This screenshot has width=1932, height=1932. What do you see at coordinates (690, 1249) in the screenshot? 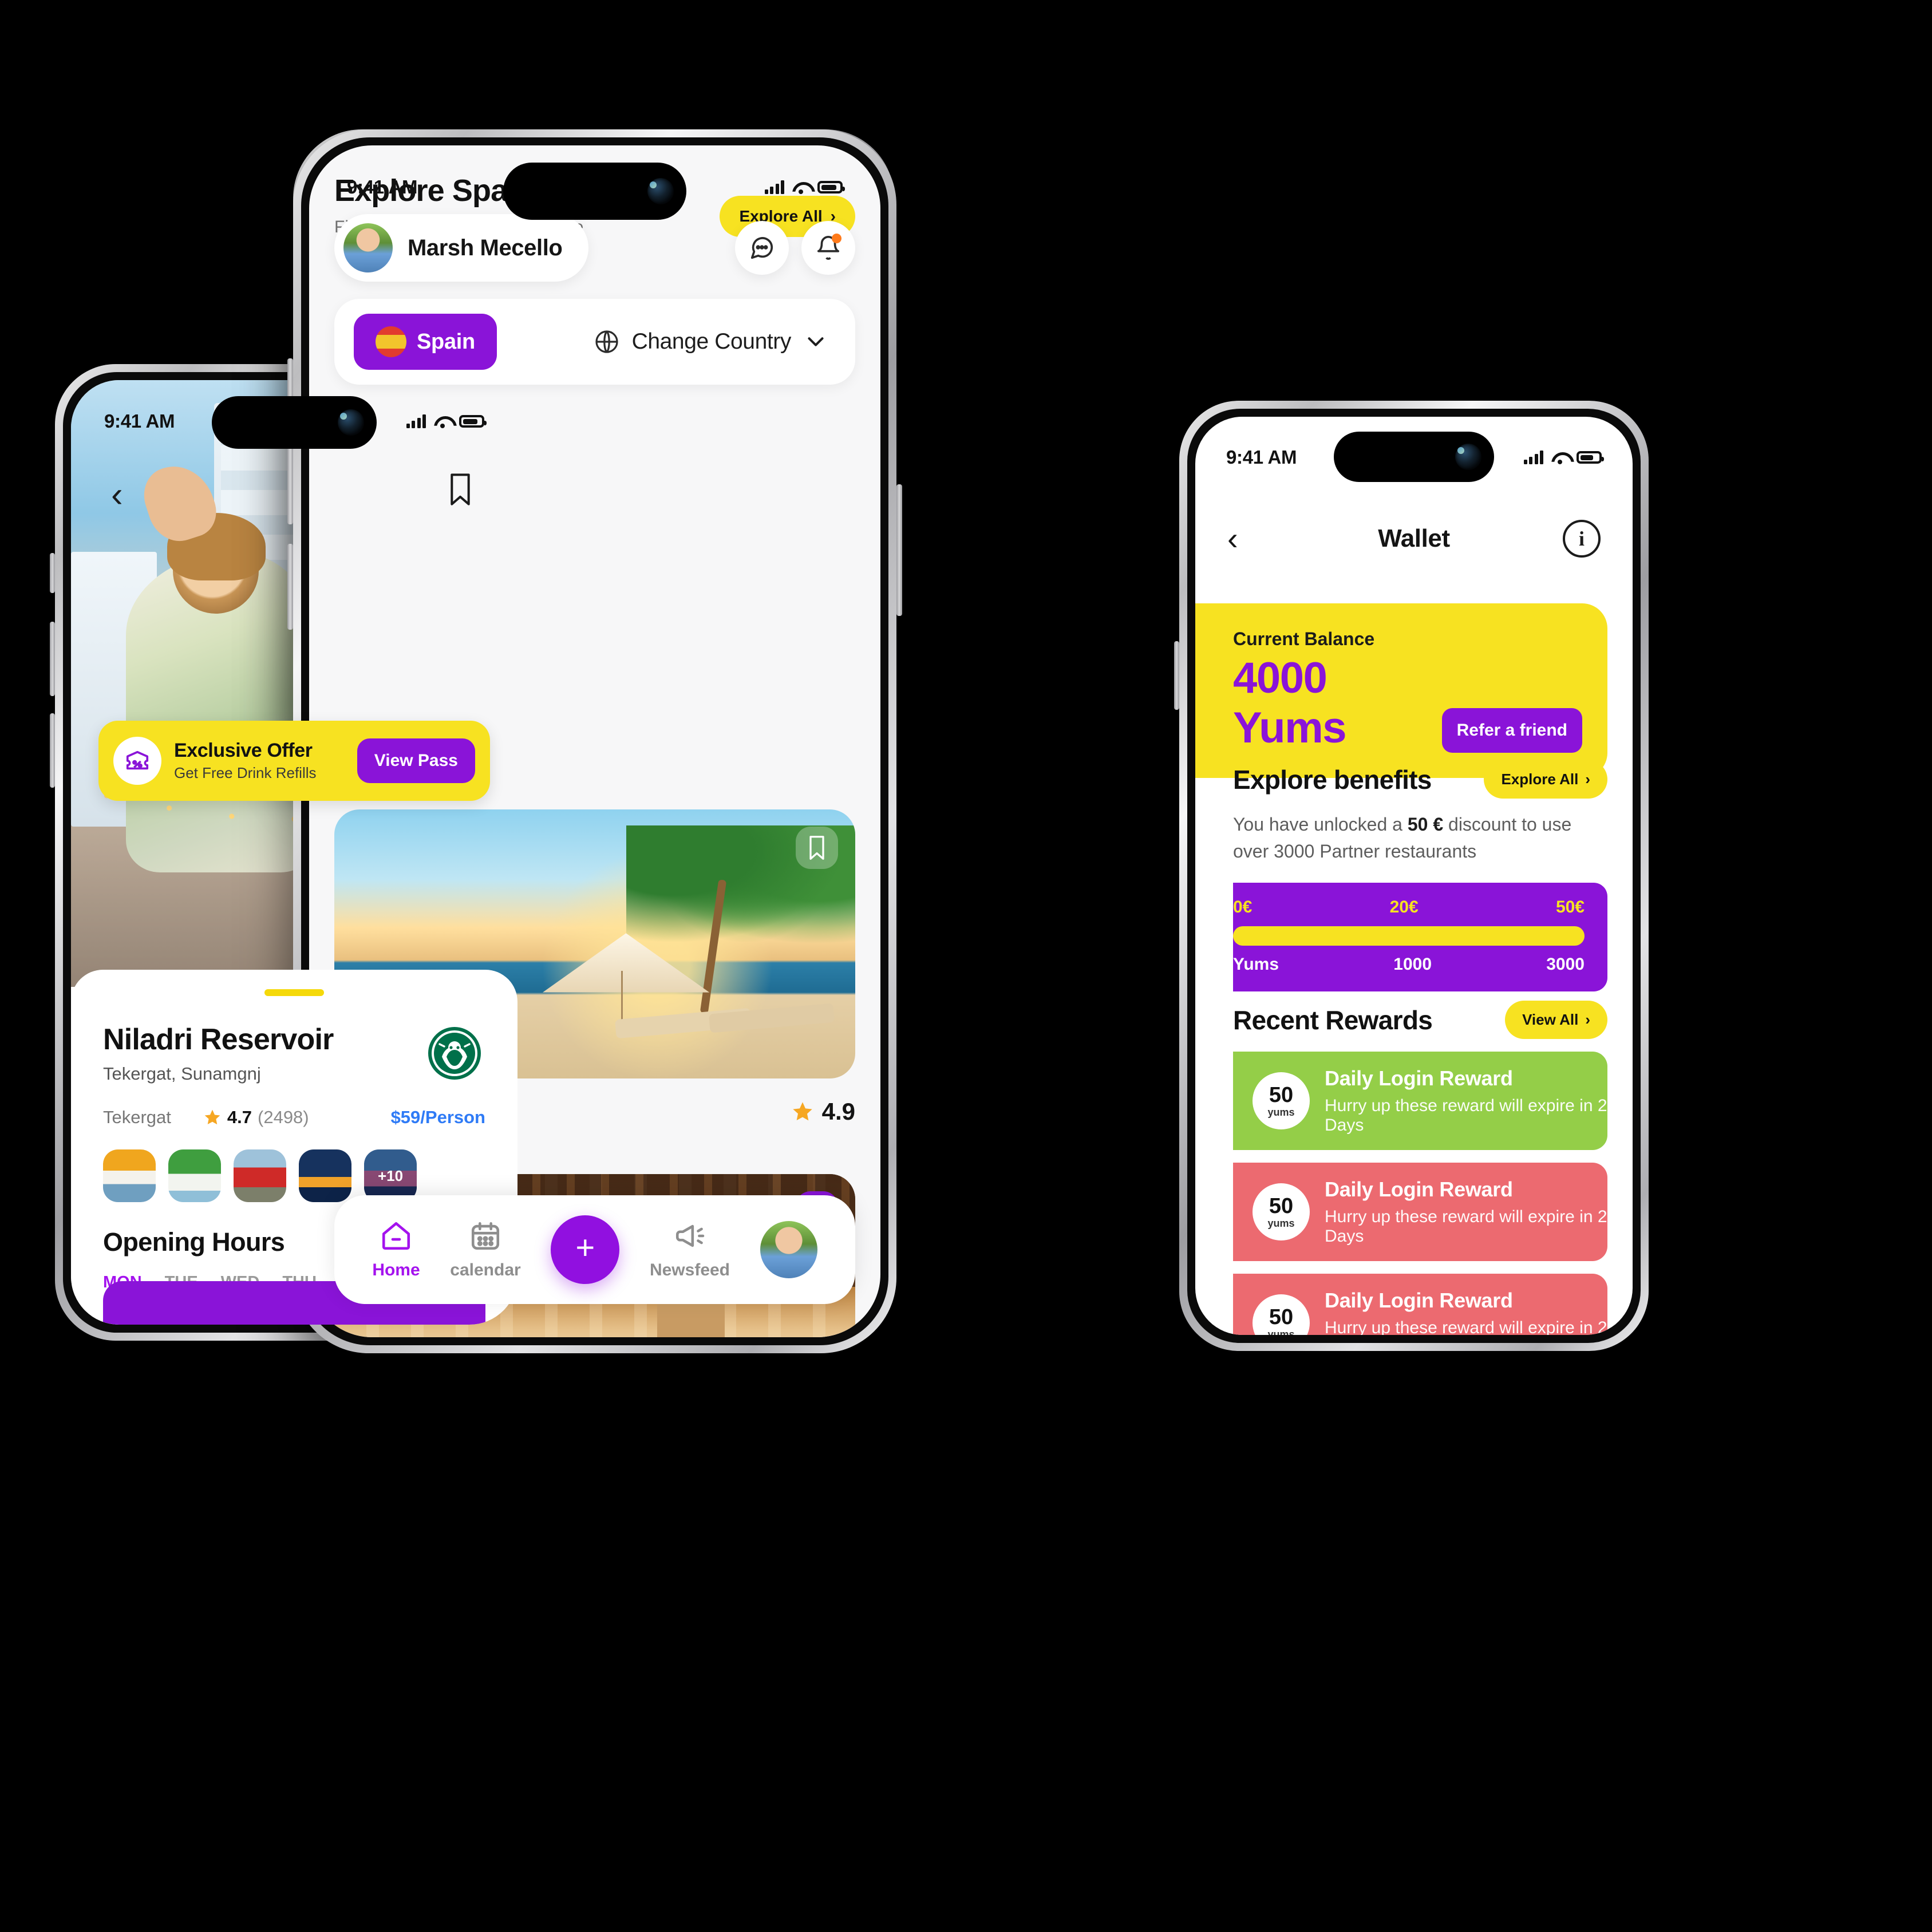
I see `nav-item-newsfeed: Newsfeed` at bounding box center [690, 1249].